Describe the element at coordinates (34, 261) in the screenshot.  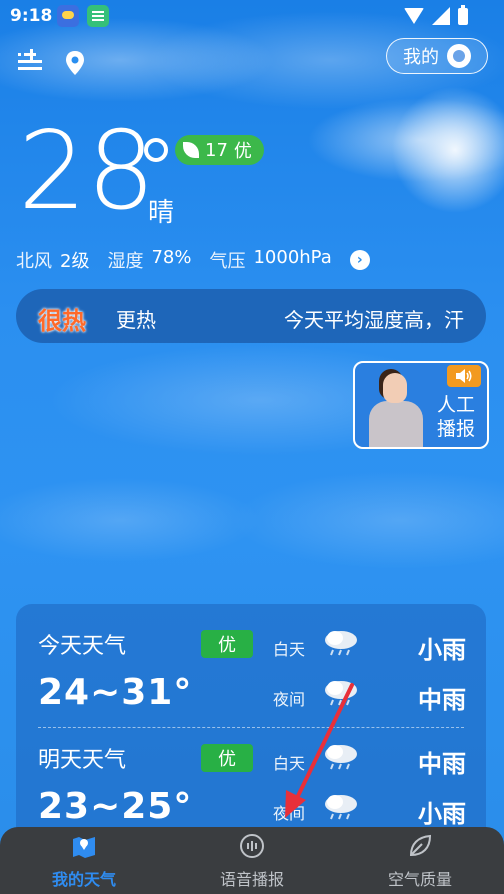
I see `wind-direction: 北风` at that location.